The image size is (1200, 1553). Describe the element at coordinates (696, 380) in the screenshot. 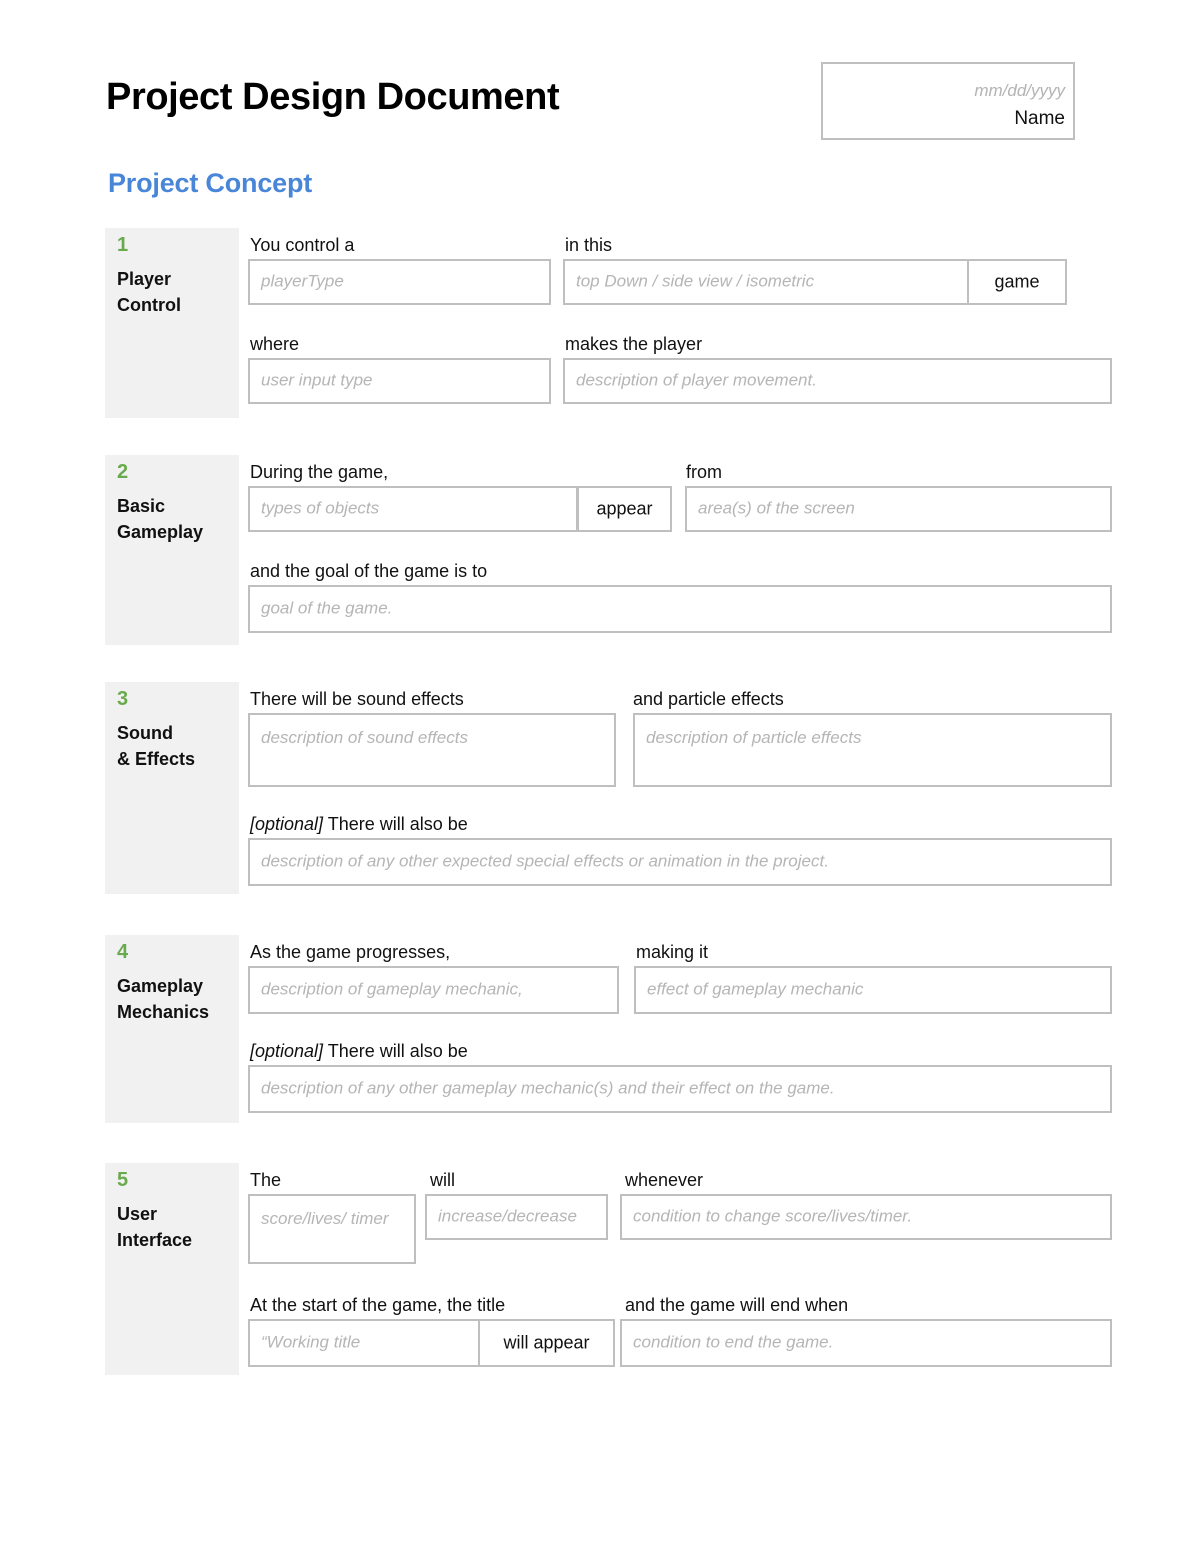

I see `field-player-movement-placeholder: description of player movement.` at that location.